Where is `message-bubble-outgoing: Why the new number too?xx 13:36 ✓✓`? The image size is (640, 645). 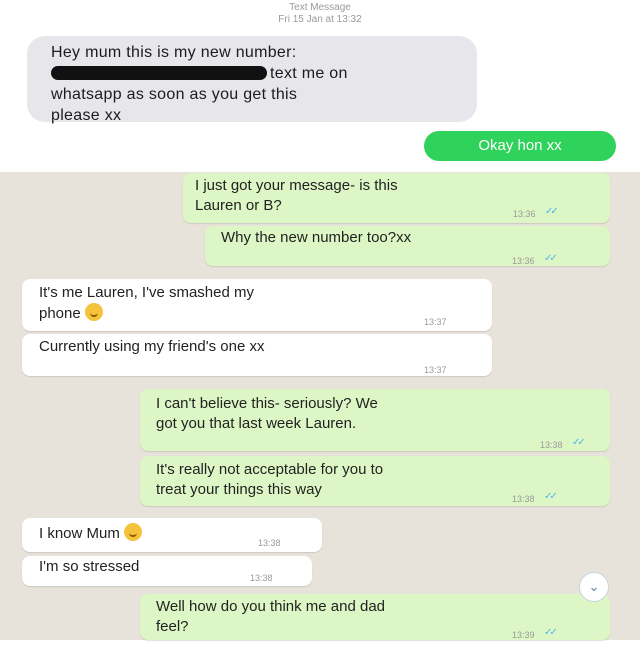 message-bubble-outgoing: Why the new number too?xx 13:36 ✓✓ is located at coordinates (407, 246).